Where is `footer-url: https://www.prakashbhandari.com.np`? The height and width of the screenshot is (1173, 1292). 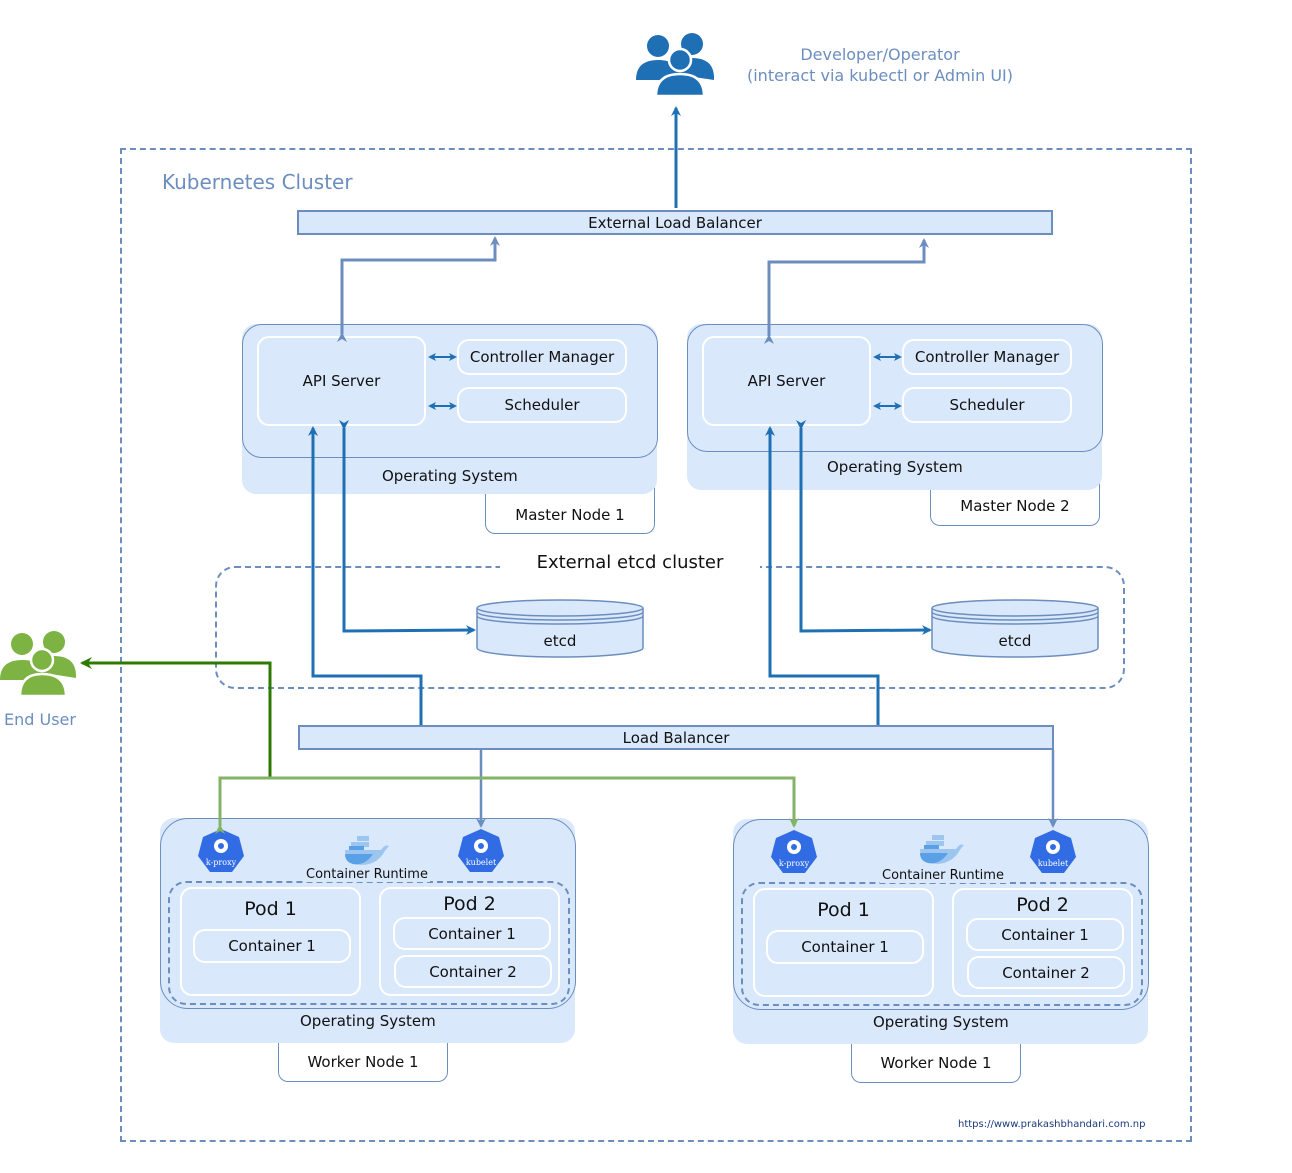
footer-url: https://www.prakashbhandari.com.np is located at coordinates (1051, 1124).